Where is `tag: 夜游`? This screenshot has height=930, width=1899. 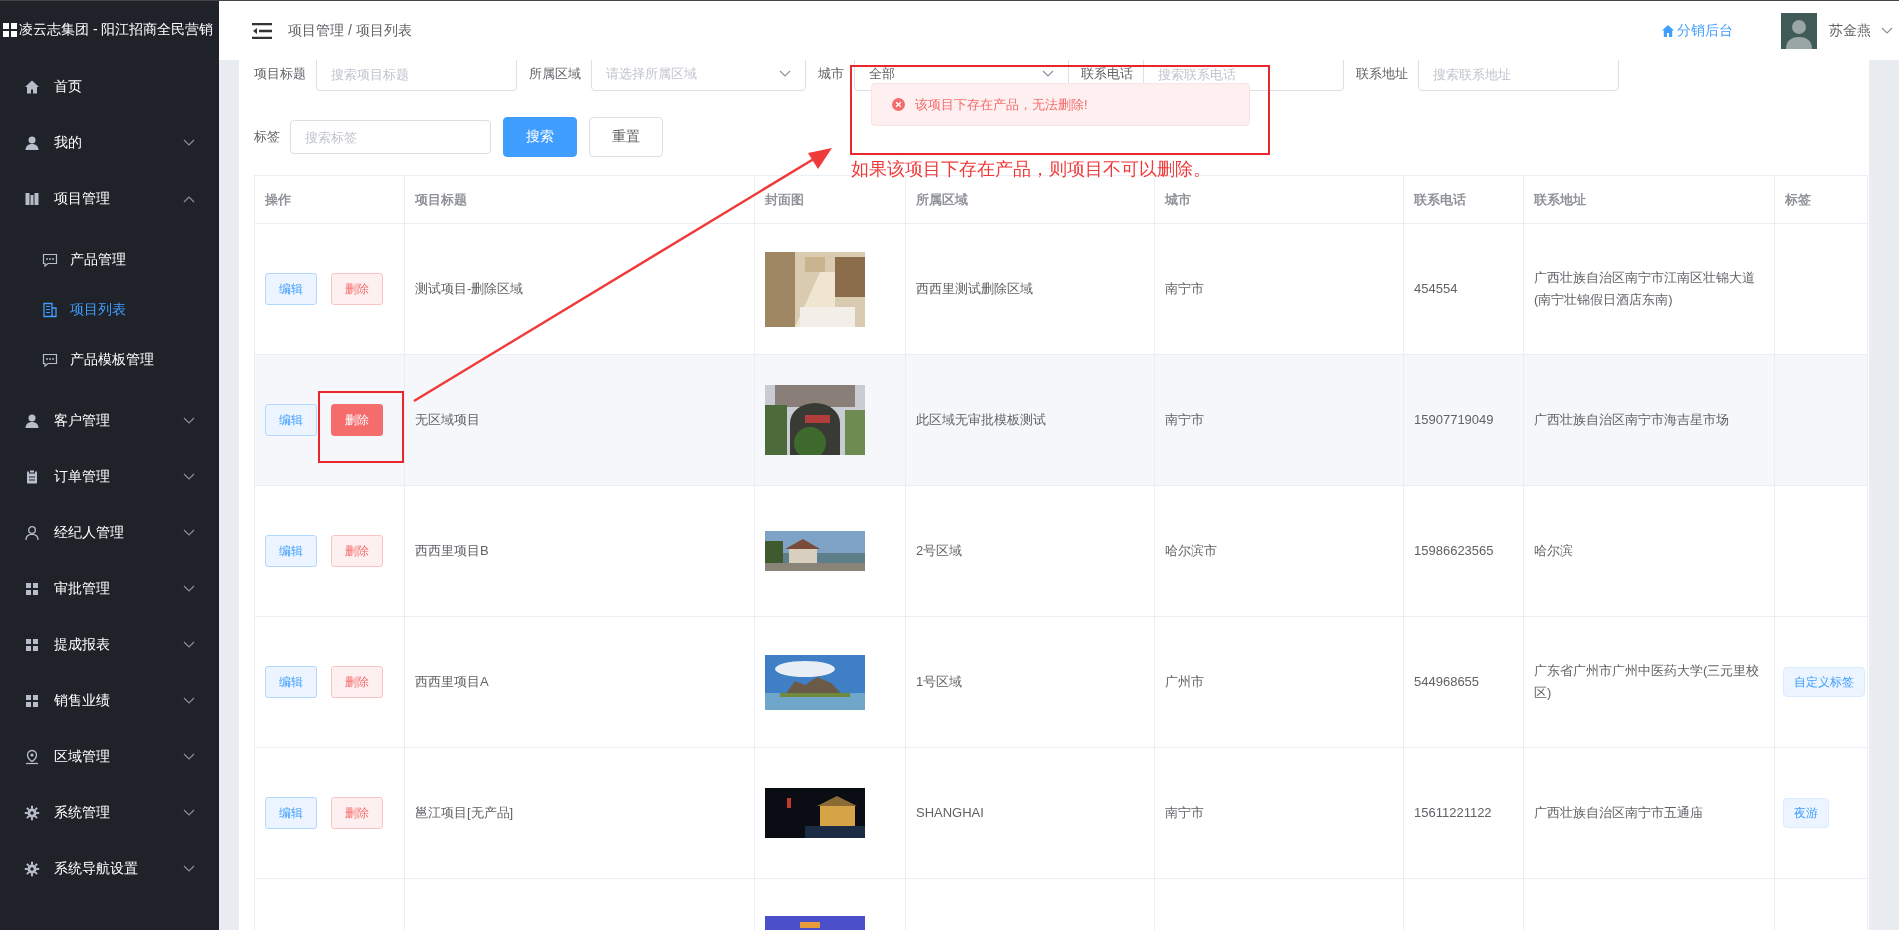
tag: 夜游 is located at coordinates (1806, 813).